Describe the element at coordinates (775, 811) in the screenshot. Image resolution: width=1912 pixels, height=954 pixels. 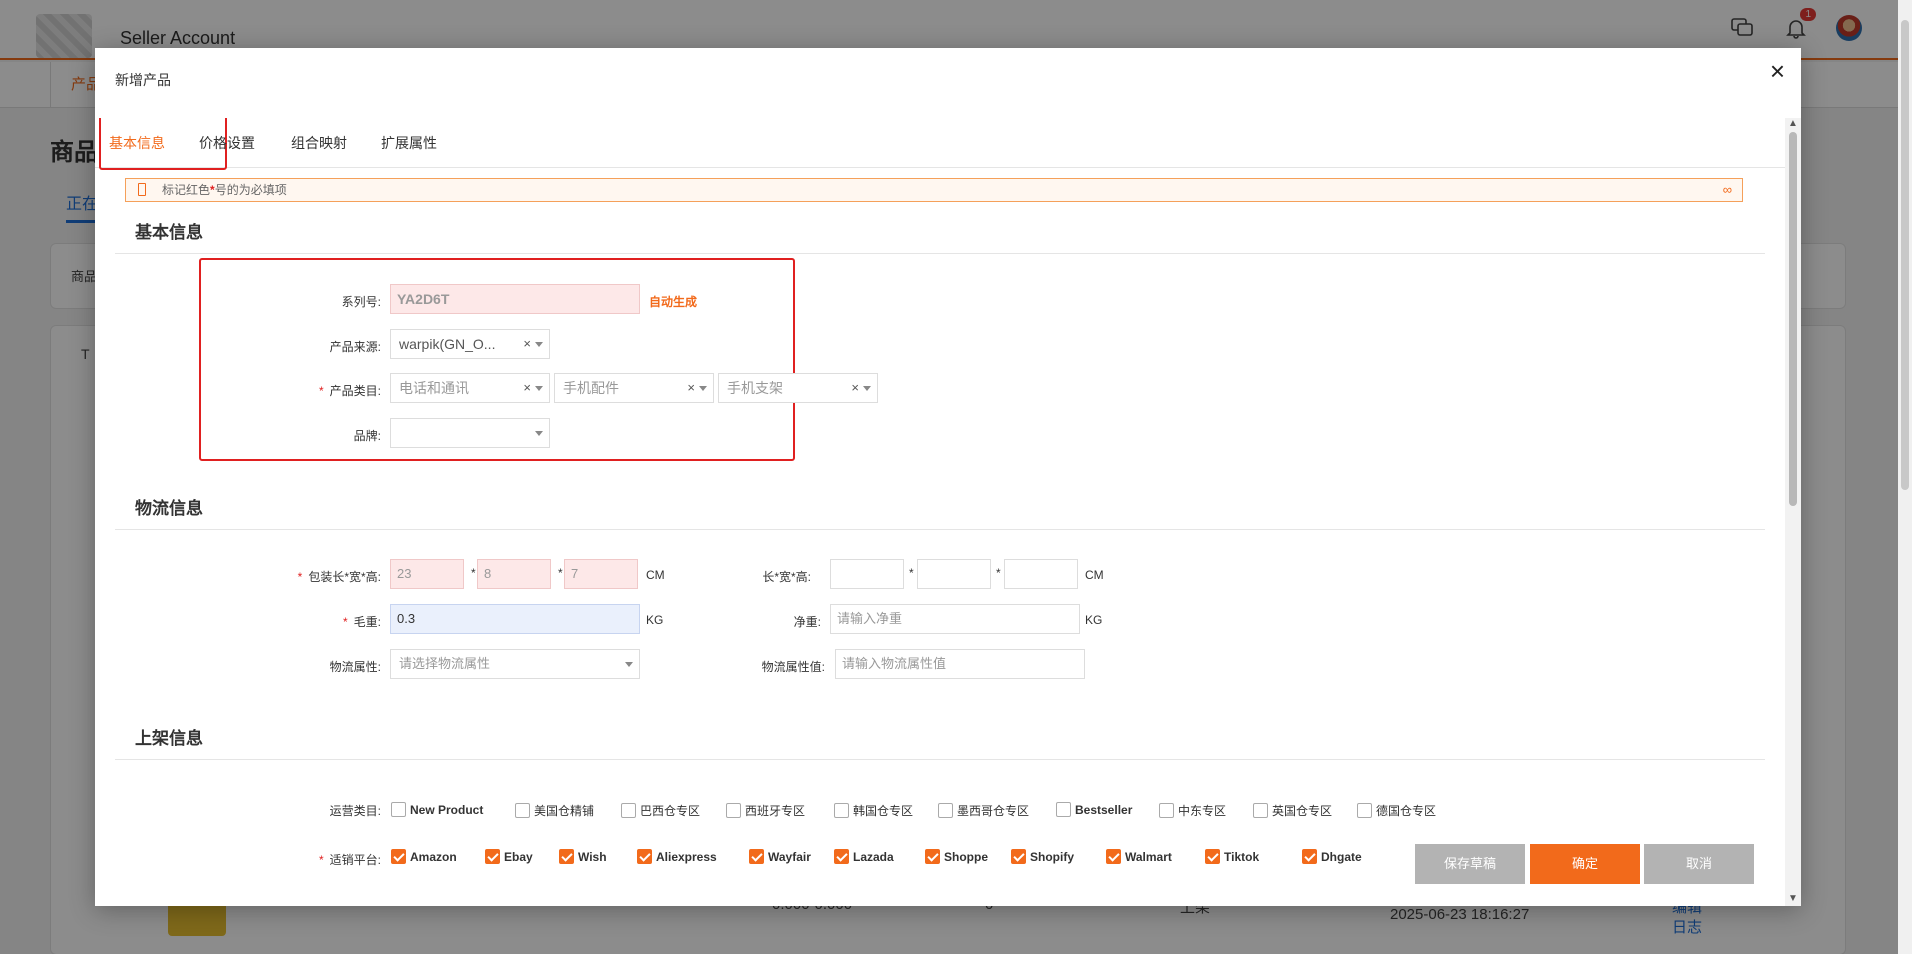
I see `checkbox-label: 西班牙专区` at that location.